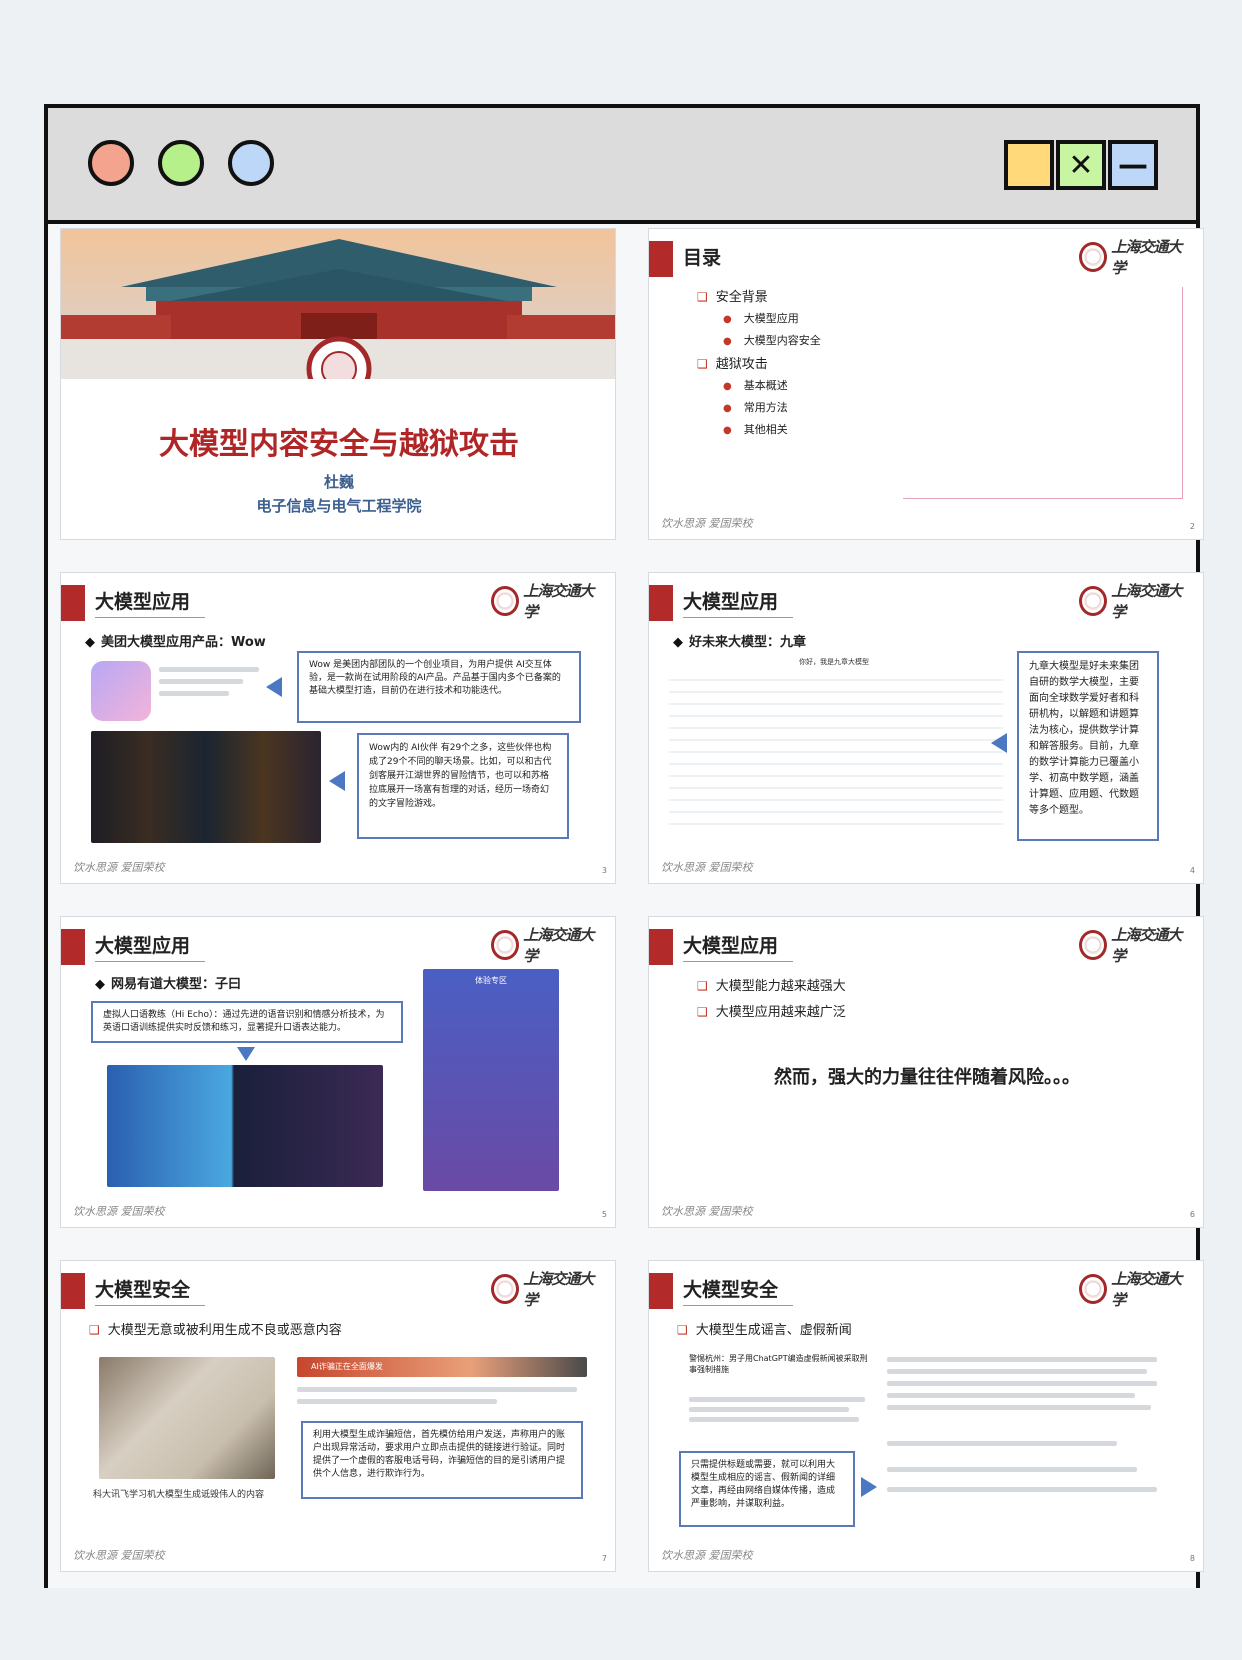 The image size is (1242, 1660). What do you see at coordinates (338, 304) in the screenshot?
I see `campus-gate-image` at bounding box center [338, 304].